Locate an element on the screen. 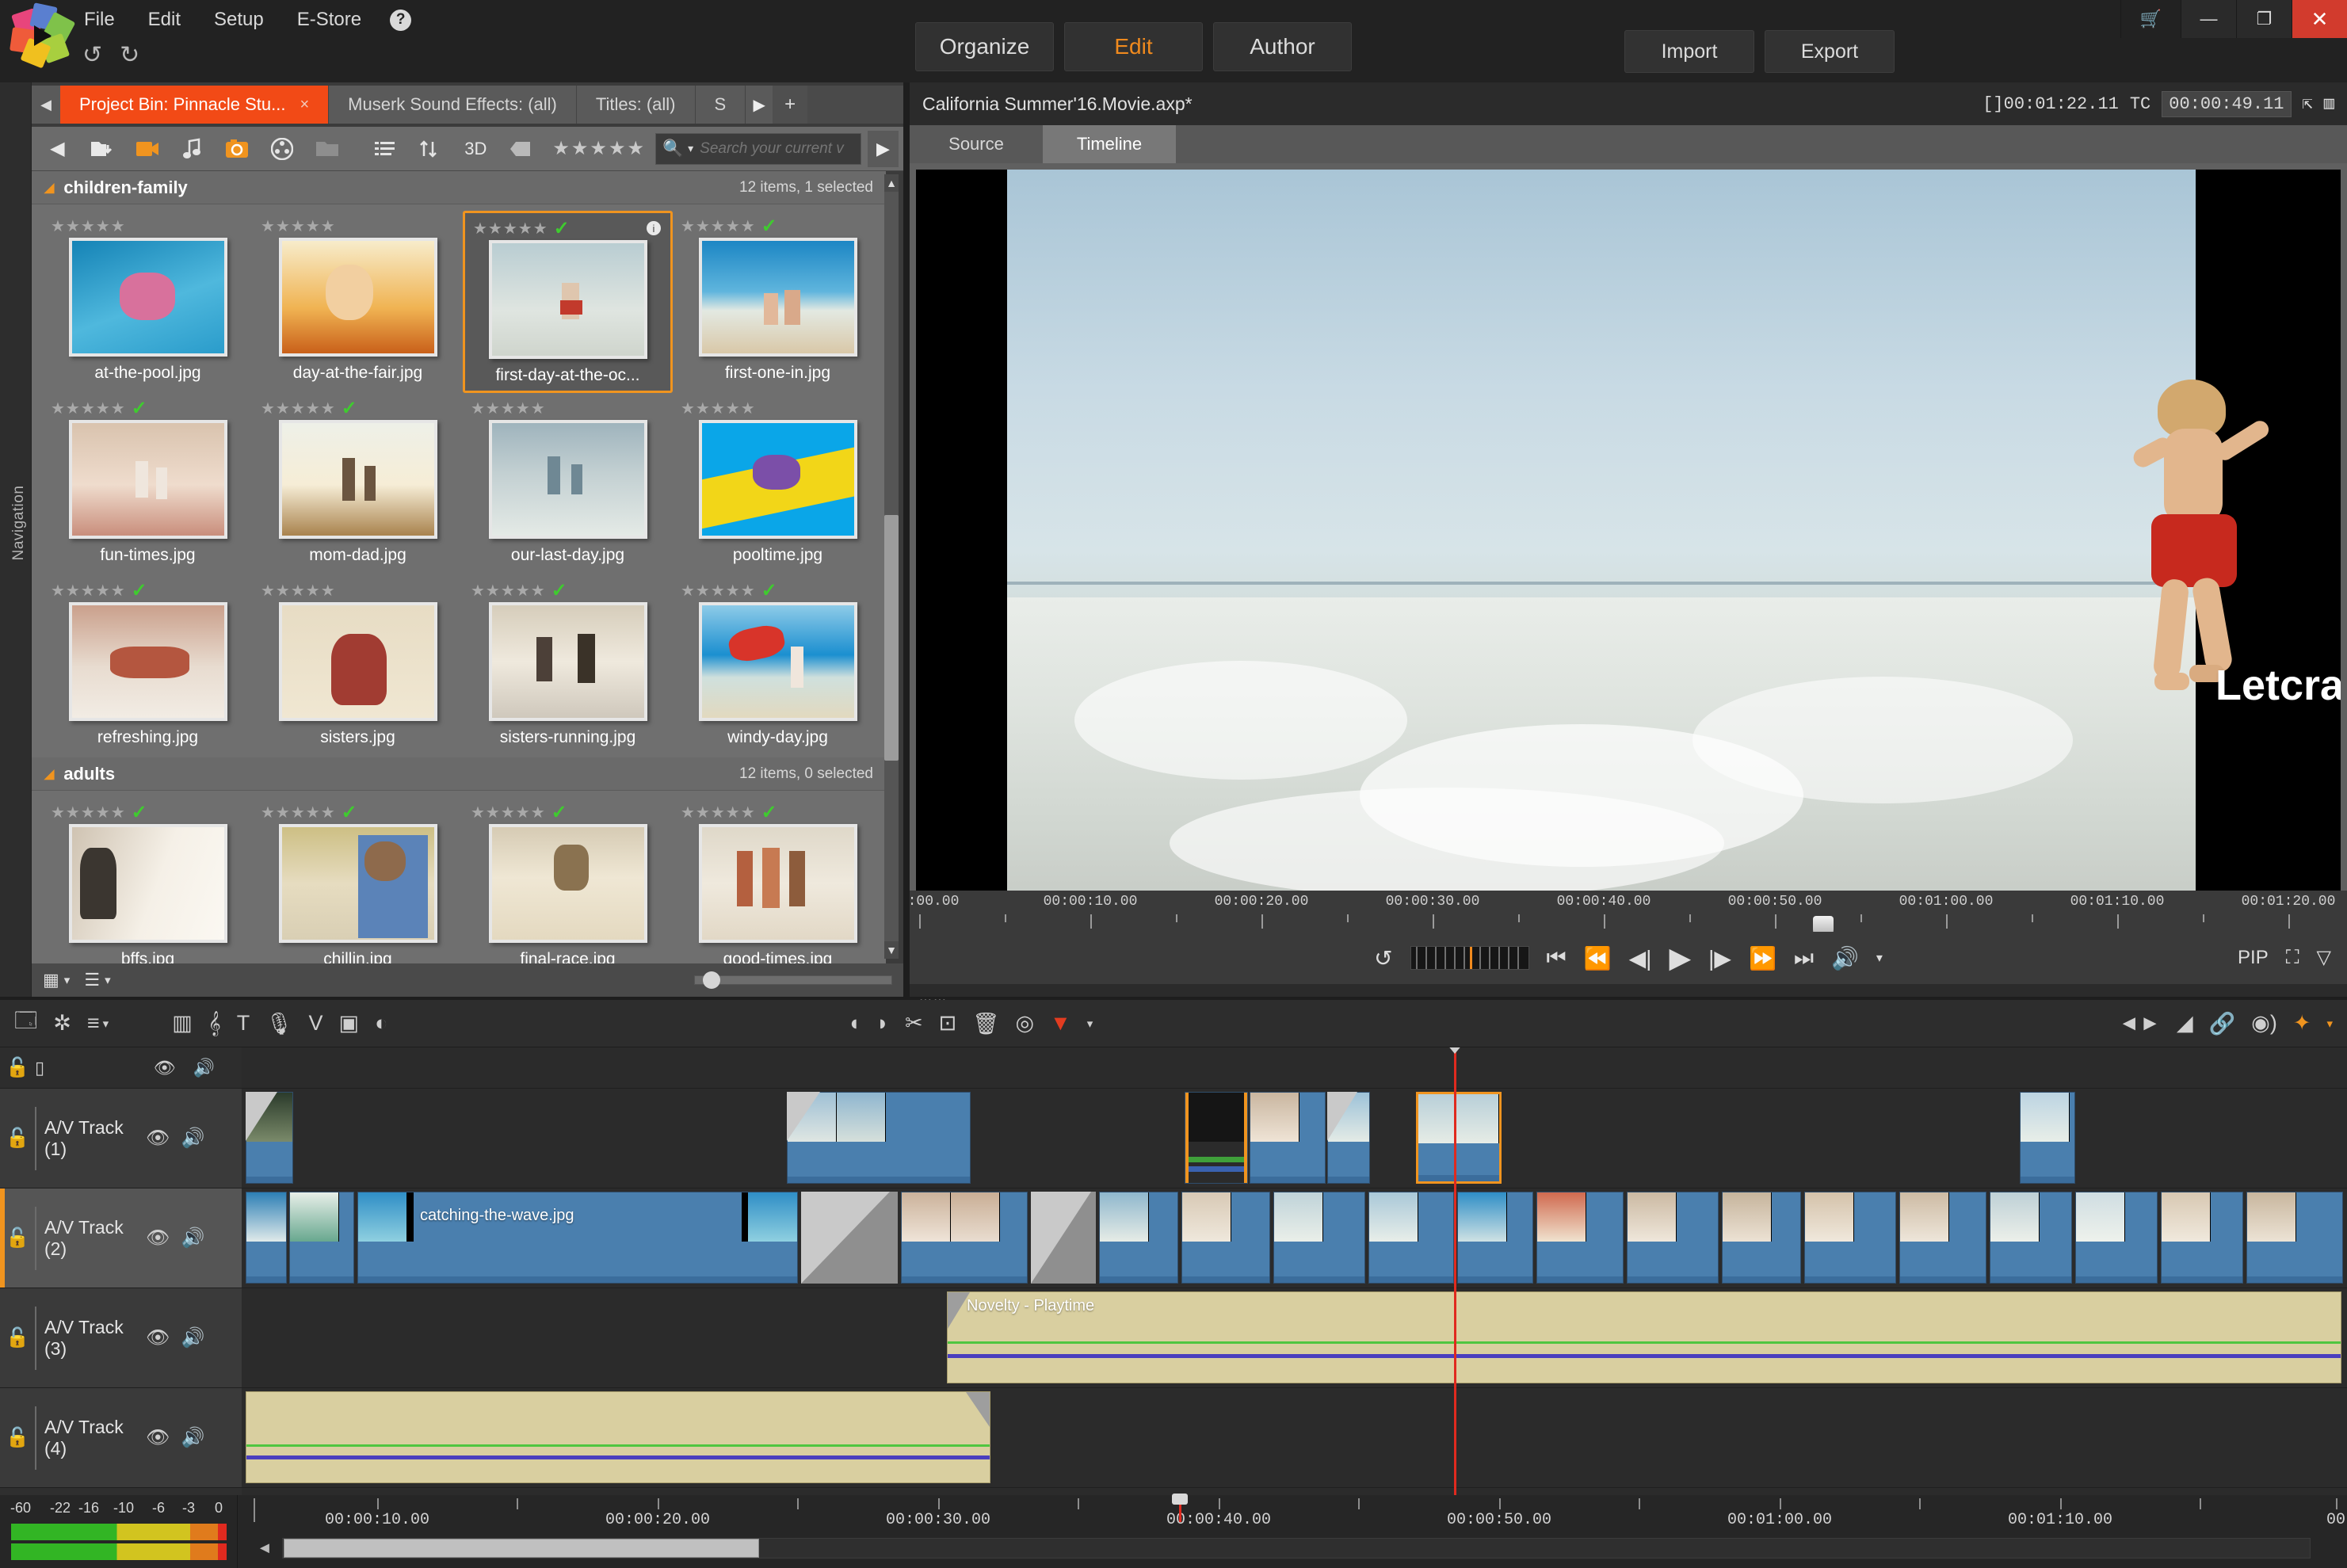 The height and width of the screenshot is (1568, 2347). timeline-playhead is located at coordinates (1455, 1271).